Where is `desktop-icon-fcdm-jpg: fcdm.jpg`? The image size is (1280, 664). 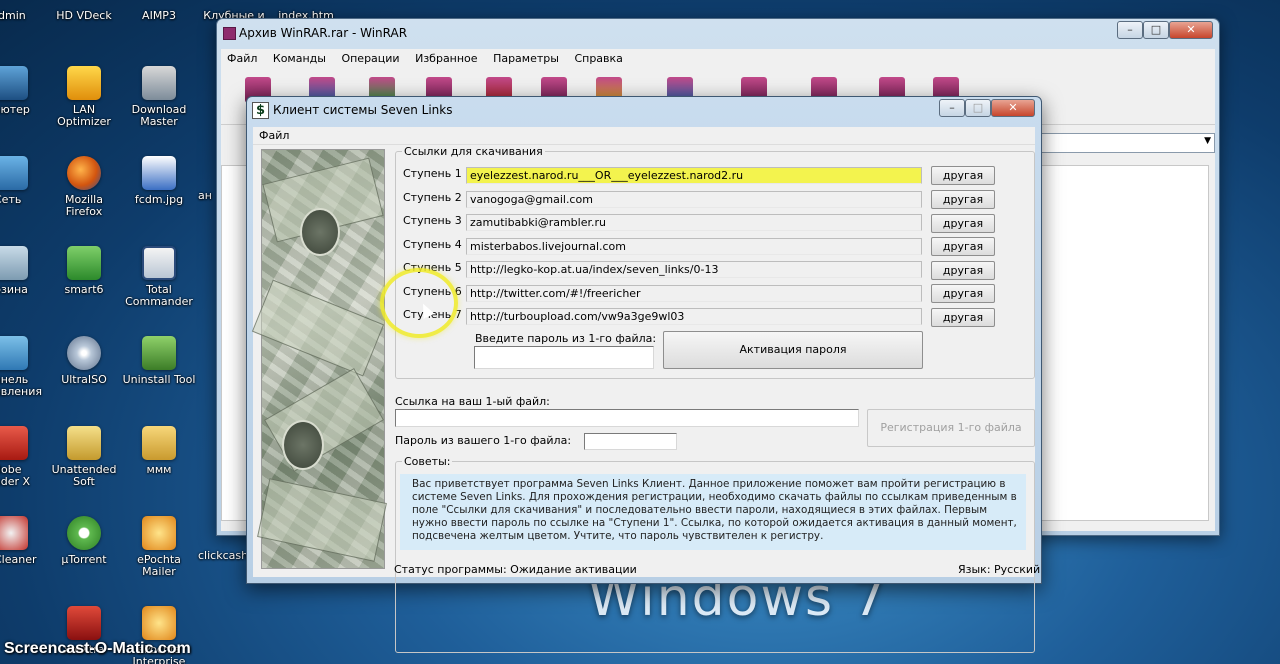 desktop-icon-fcdm-jpg: fcdm.jpg is located at coordinates (159, 181).